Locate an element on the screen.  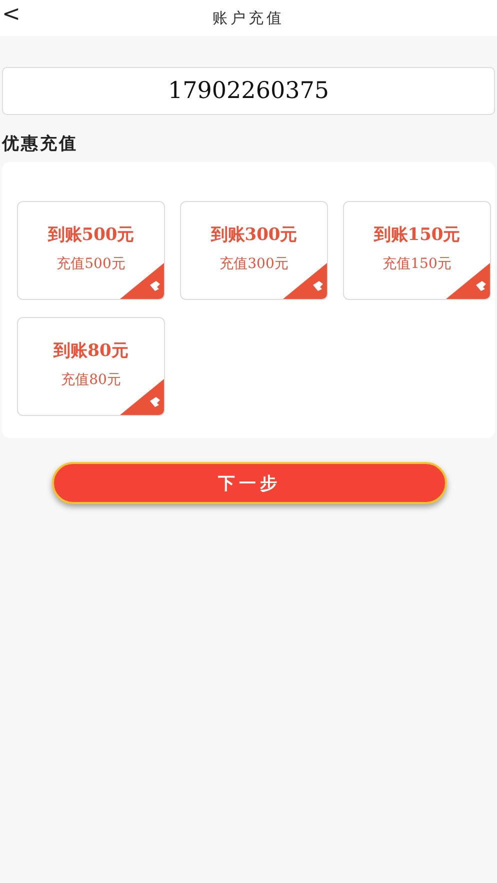
package-card: 到账150元 充值150元 is located at coordinates (417, 250).